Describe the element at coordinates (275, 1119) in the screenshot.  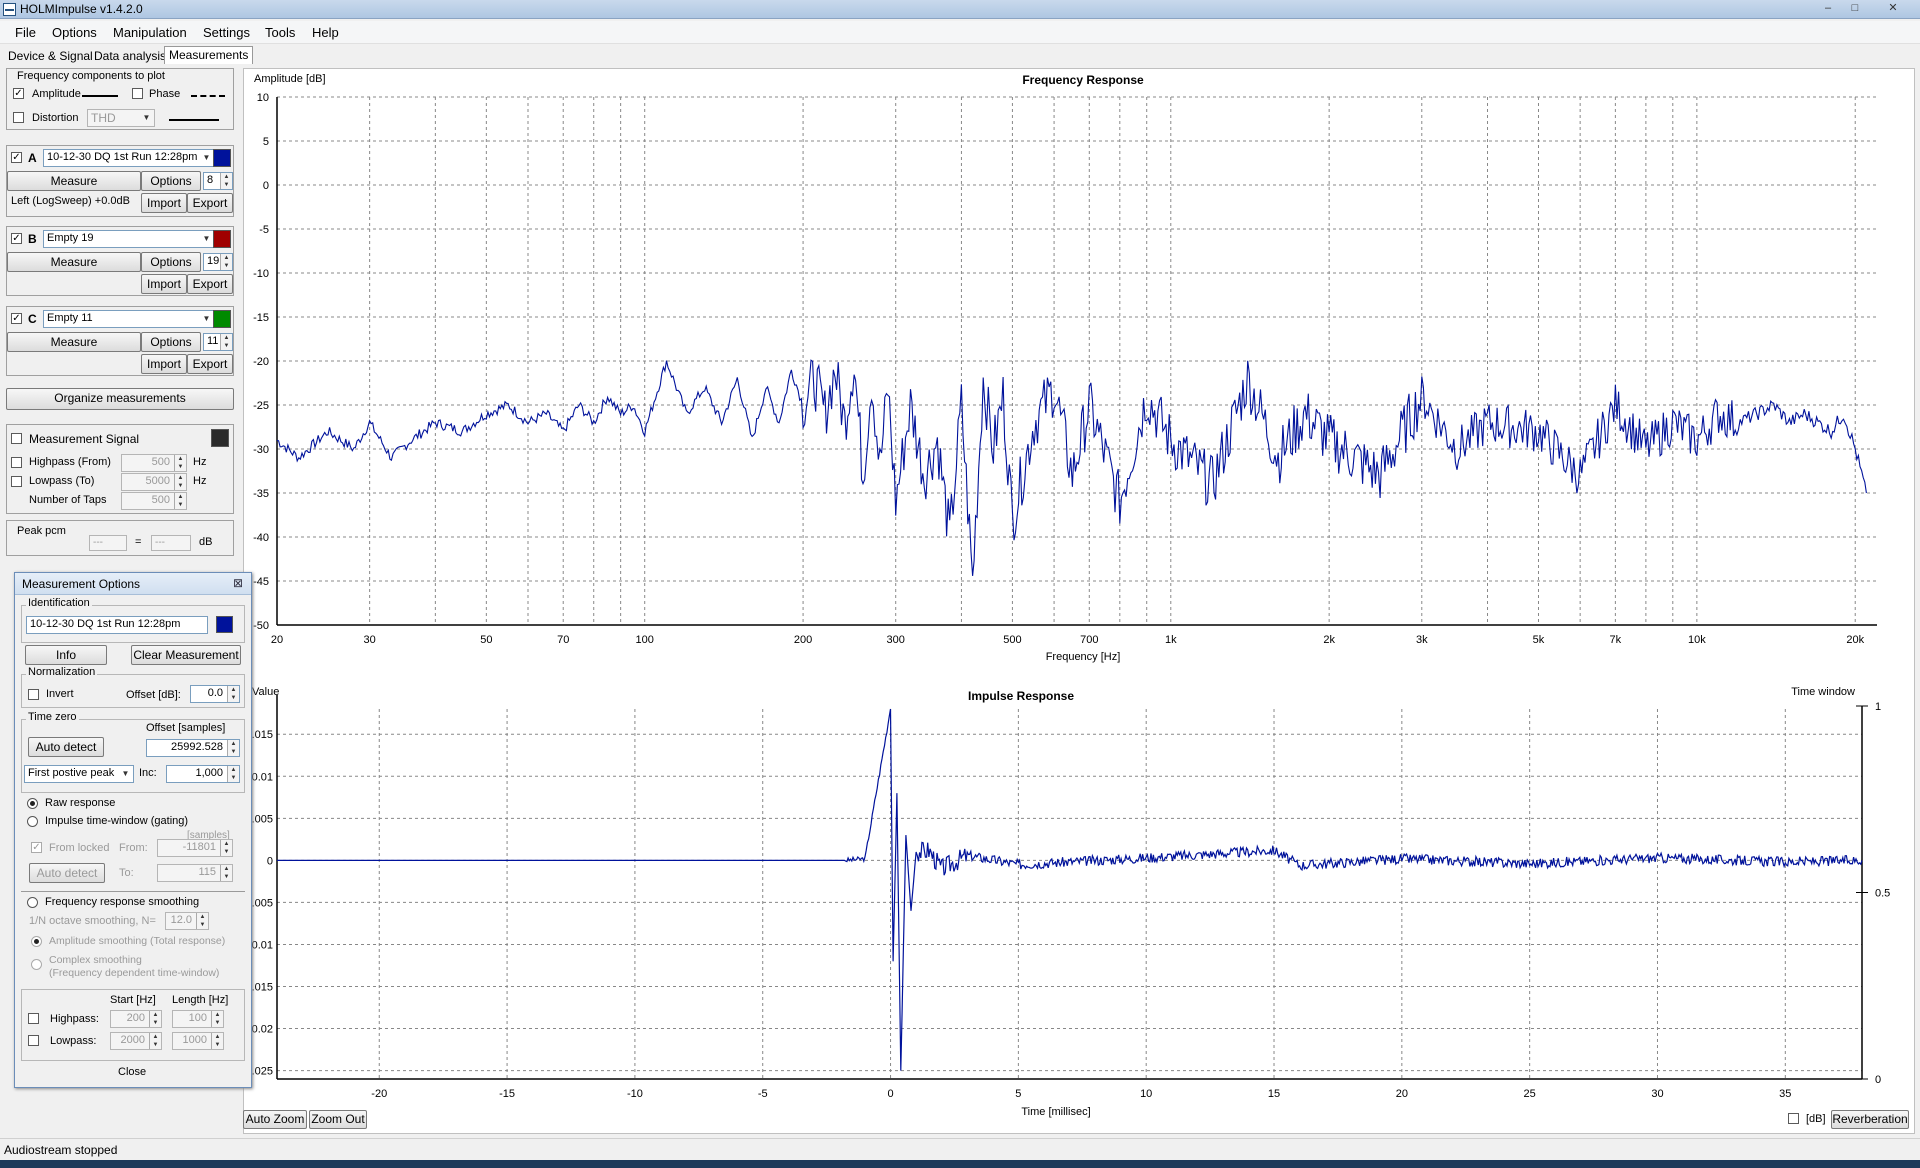
I see `auto-zoom-button: Auto Zoom` at that location.